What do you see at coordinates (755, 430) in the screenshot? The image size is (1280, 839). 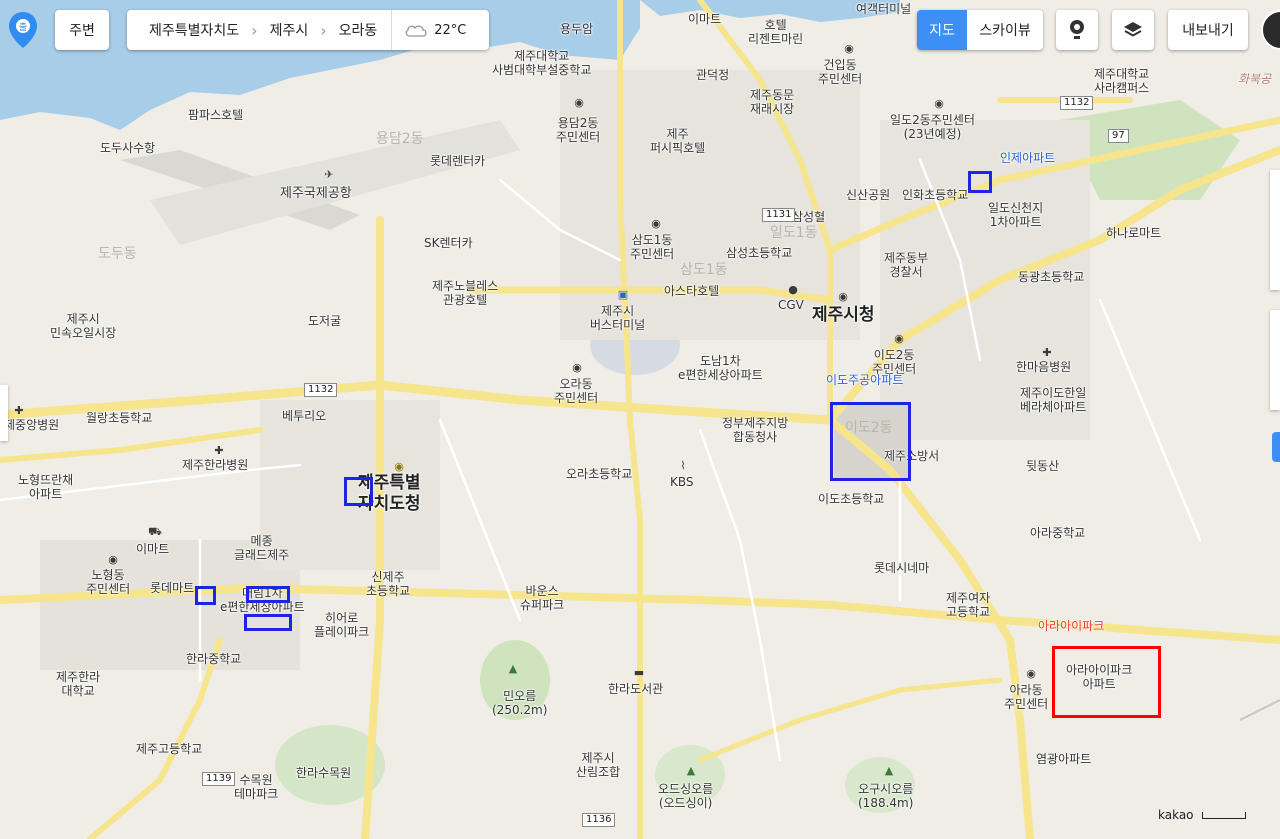 I see `map-label: 정부제주지방 합동청사` at bounding box center [755, 430].